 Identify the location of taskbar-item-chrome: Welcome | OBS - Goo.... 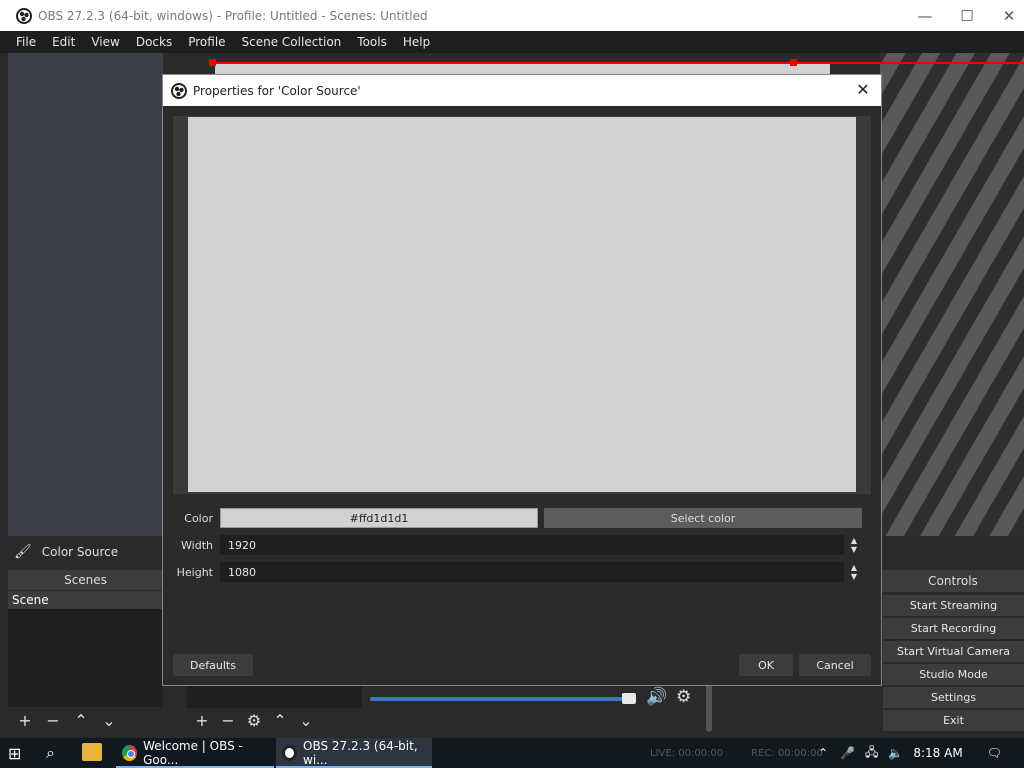
(195, 753).